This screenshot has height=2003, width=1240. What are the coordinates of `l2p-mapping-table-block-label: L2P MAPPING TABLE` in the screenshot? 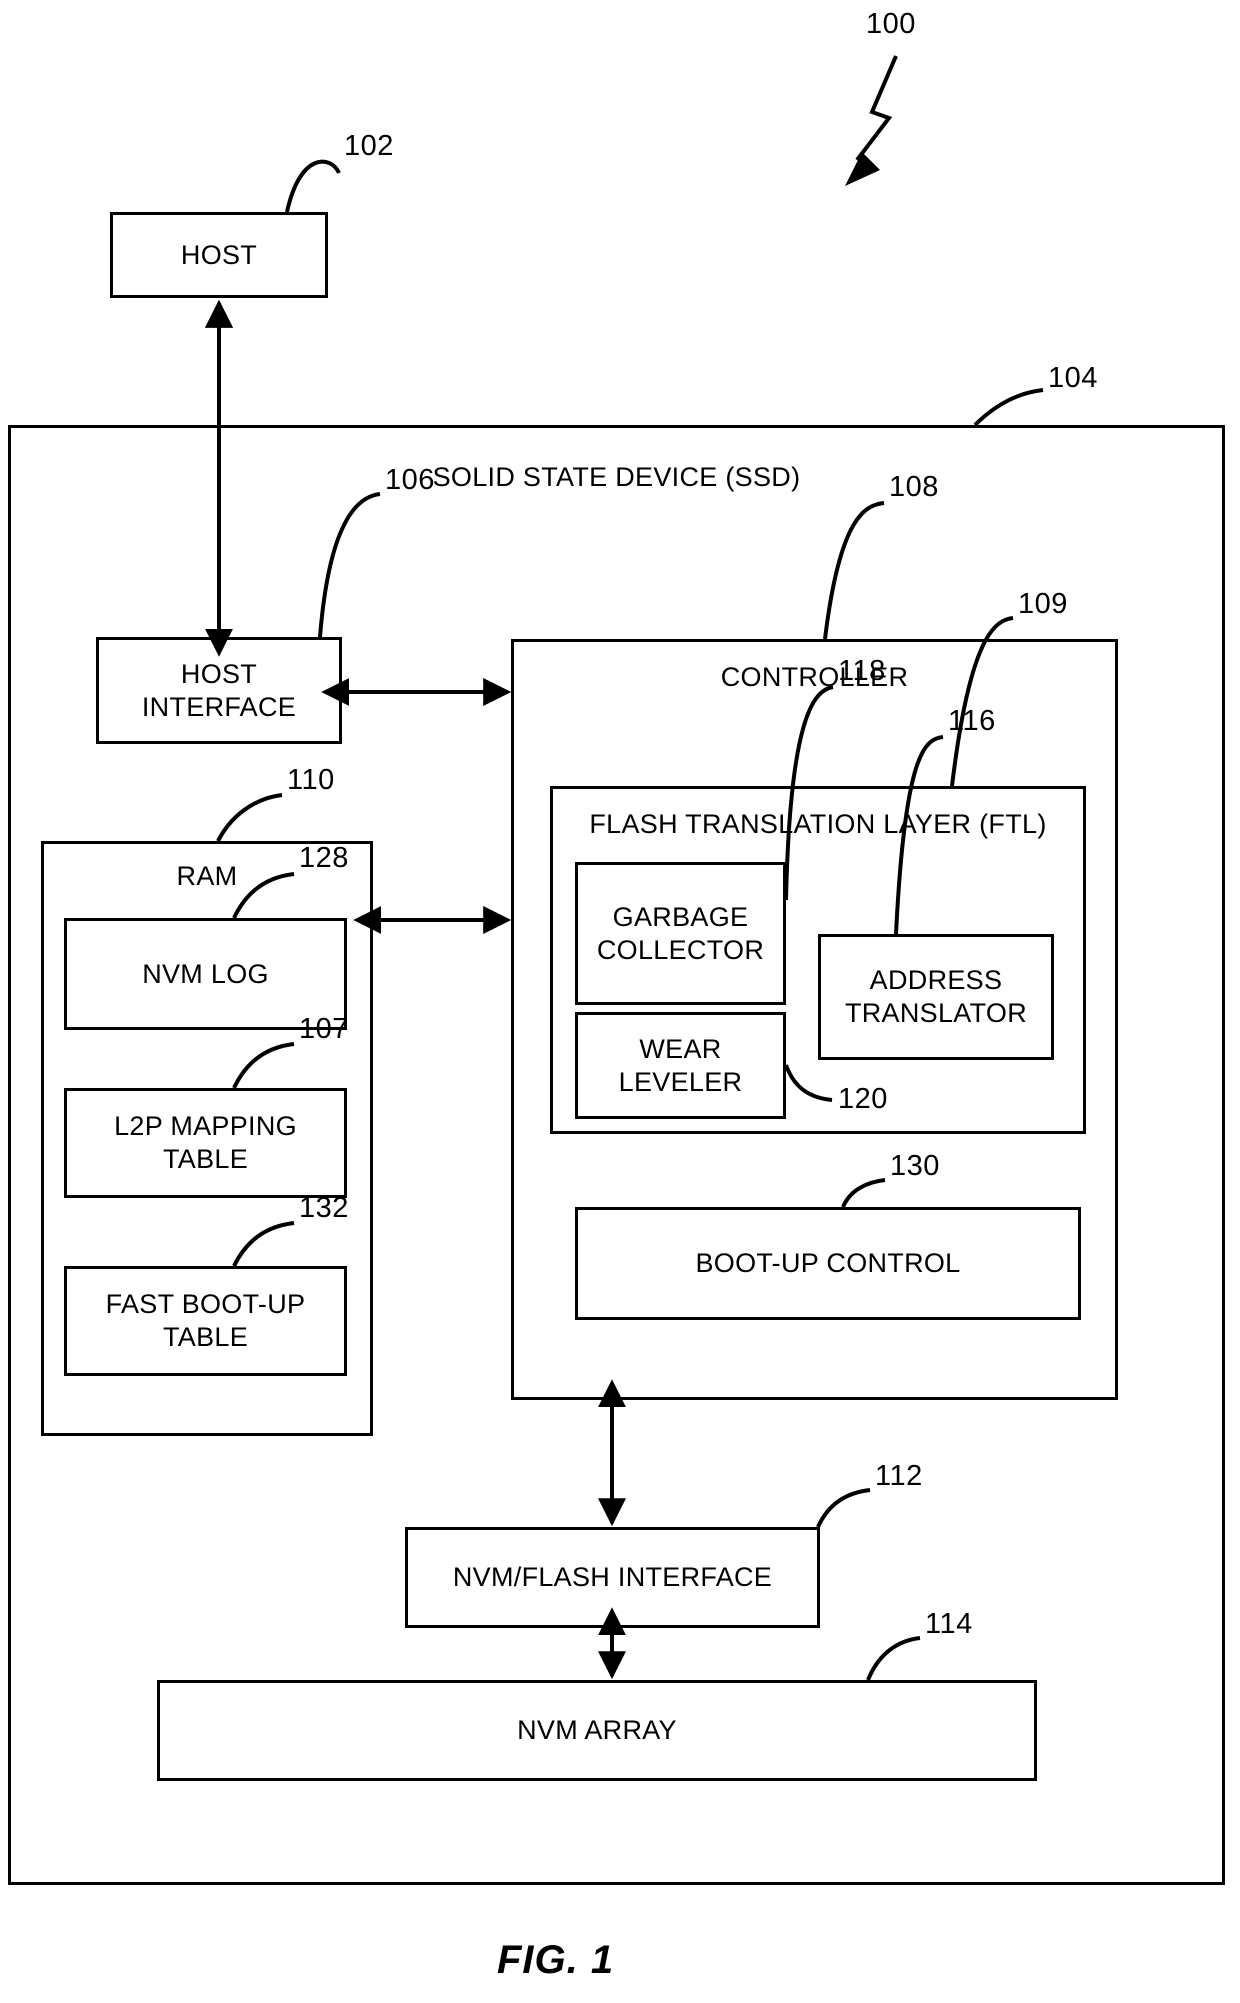 It's located at (205, 1142).